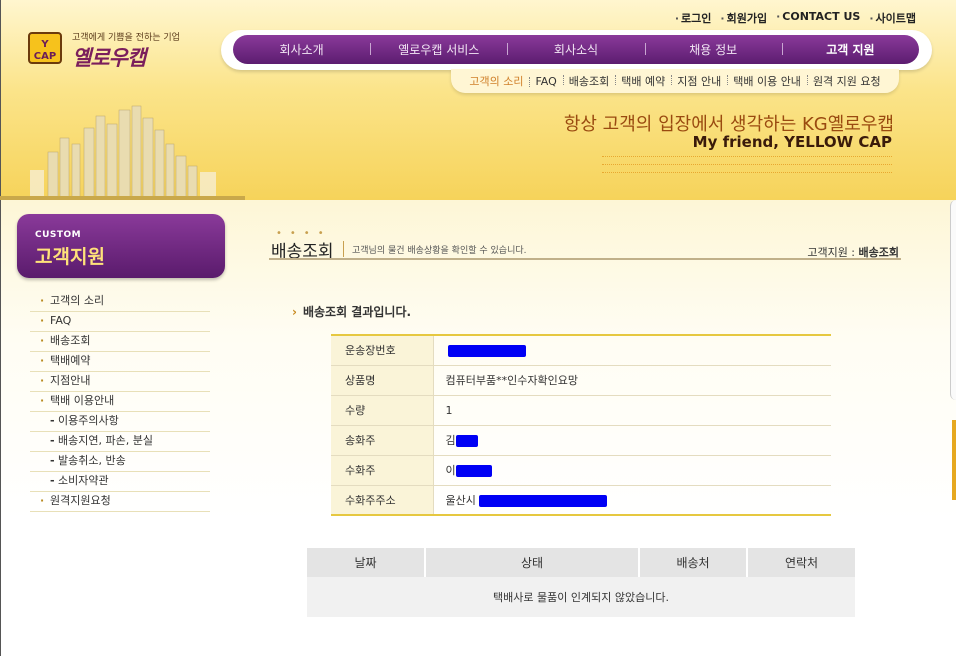 This screenshot has height=656, width=956. Describe the element at coordinates (120, 322) in the screenshot. I see `sidebar-item-faq: FAQ` at that location.